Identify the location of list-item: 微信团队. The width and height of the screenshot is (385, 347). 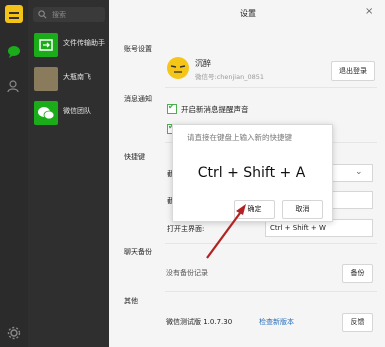
(68, 114).